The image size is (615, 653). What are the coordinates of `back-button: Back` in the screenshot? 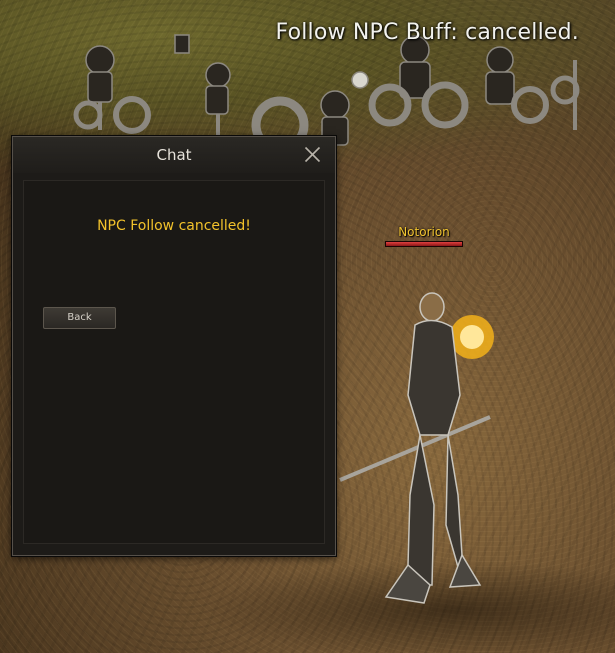 It's located at (79, 318).